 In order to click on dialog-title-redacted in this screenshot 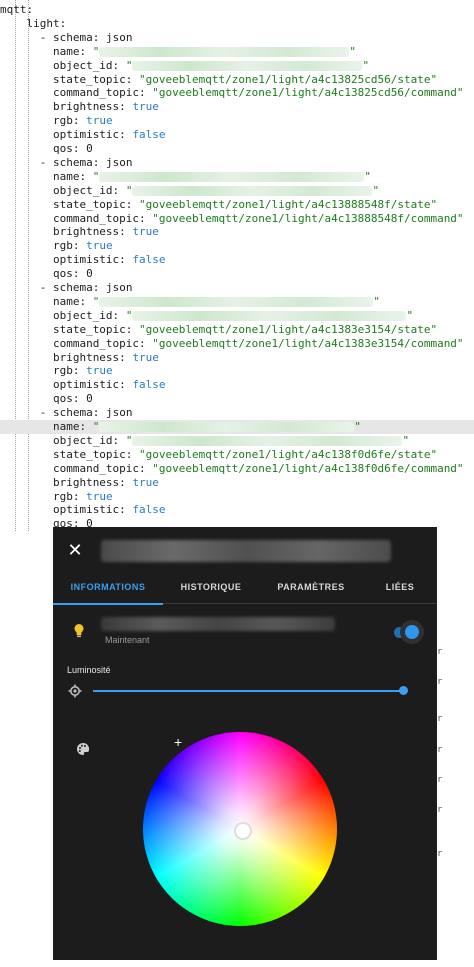, I will do `click(246, 551)`.